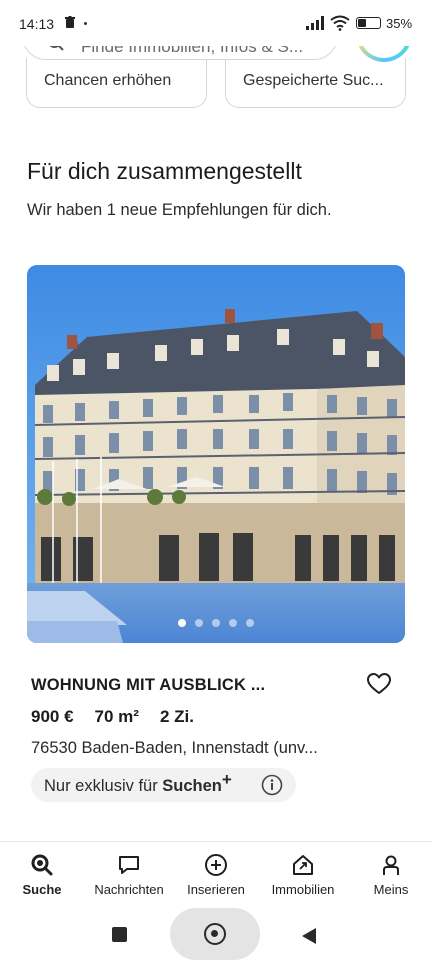 This screenshot has height=960, width=432. Describe the element at coordinates (192, 786) in the screenshot. I see `exclusive-brand: Suchen` at that location.